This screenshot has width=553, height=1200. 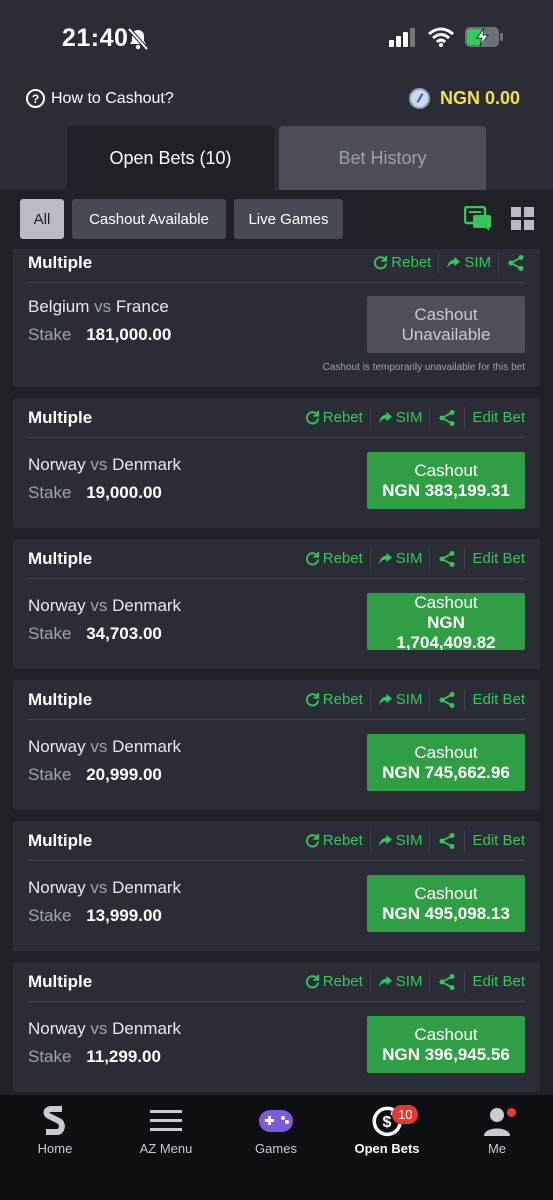 What do you see at coordinates (446, 752) in the screenshot?
I see `cashout-label: Cashout` at bounding box center [446, 752].